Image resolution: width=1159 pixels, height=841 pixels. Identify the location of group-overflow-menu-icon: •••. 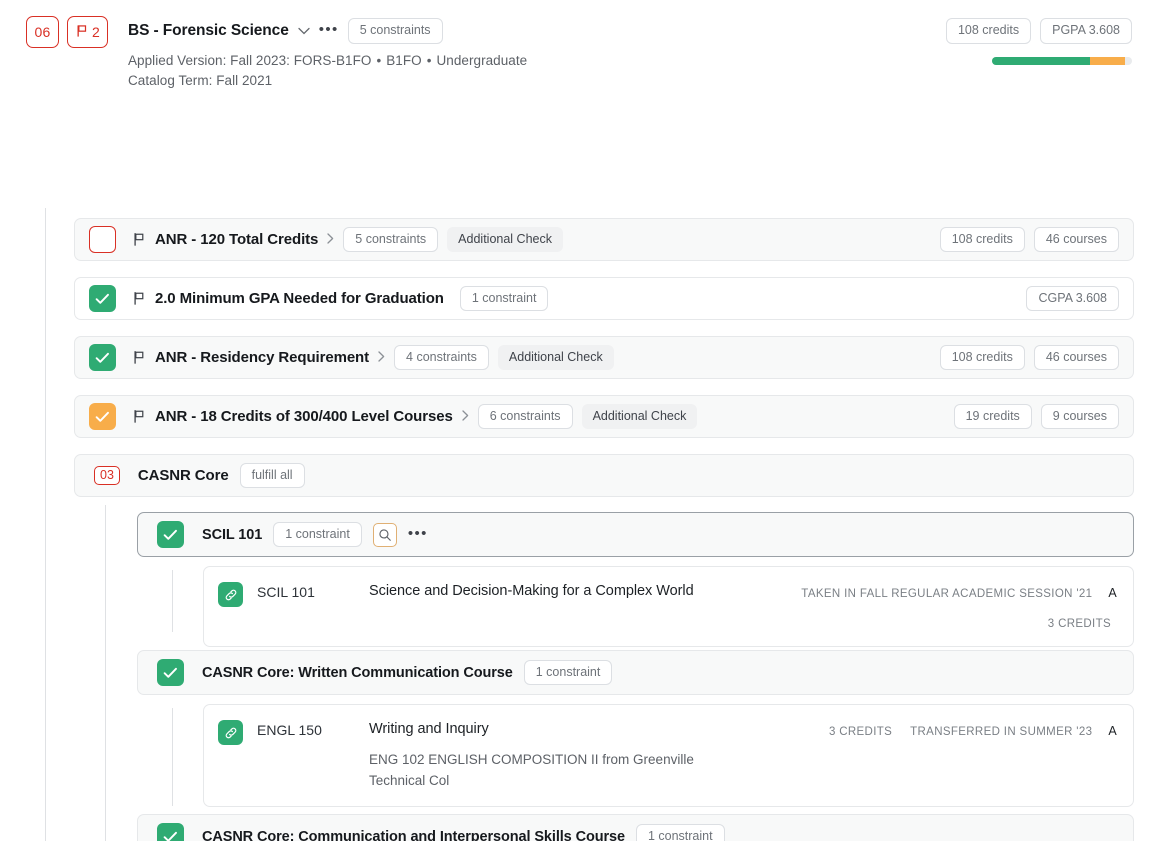
(418, 533).